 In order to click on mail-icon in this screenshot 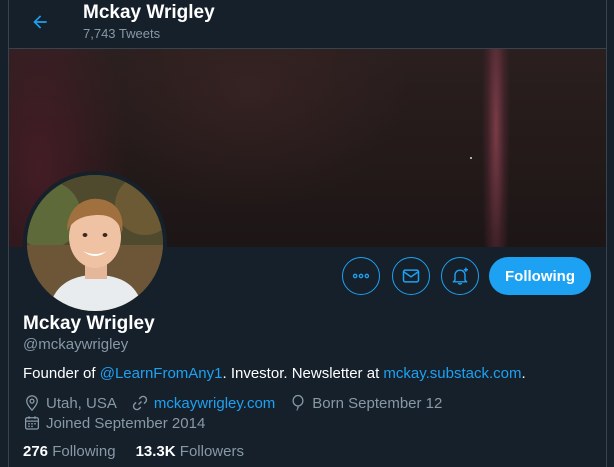, I will do `click(411, 276)`.